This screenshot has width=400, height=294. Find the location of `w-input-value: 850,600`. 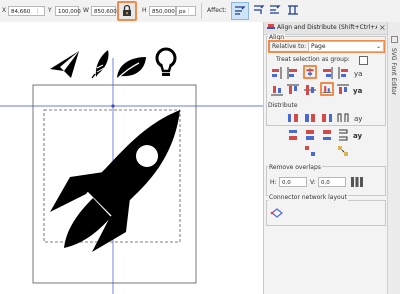

w-input-value: 850,600 is located at coordinates (105, 12).